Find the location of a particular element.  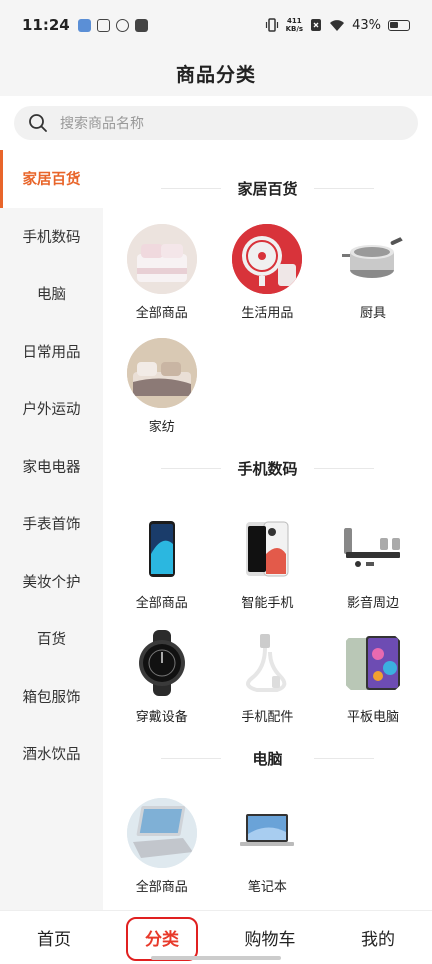

sidebar-item-label: 酒水饮品 is located at coordinates (51, 755).